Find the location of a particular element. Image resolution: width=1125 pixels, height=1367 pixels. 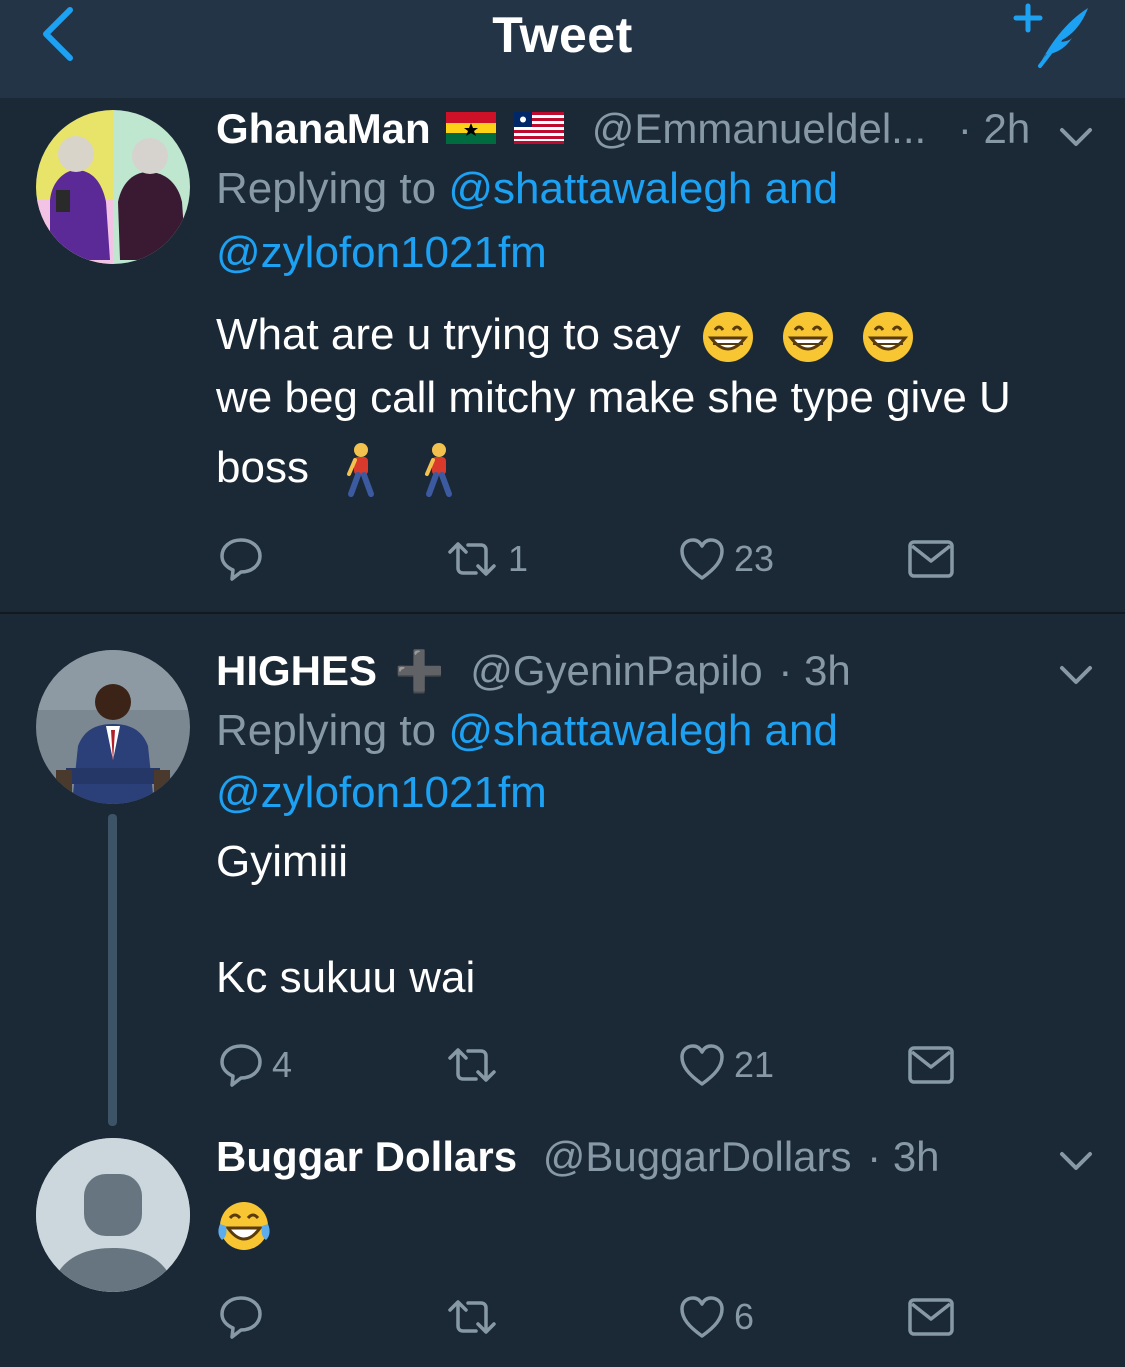

tweet-actions: 1 23 is located at coordinates (562, 559).